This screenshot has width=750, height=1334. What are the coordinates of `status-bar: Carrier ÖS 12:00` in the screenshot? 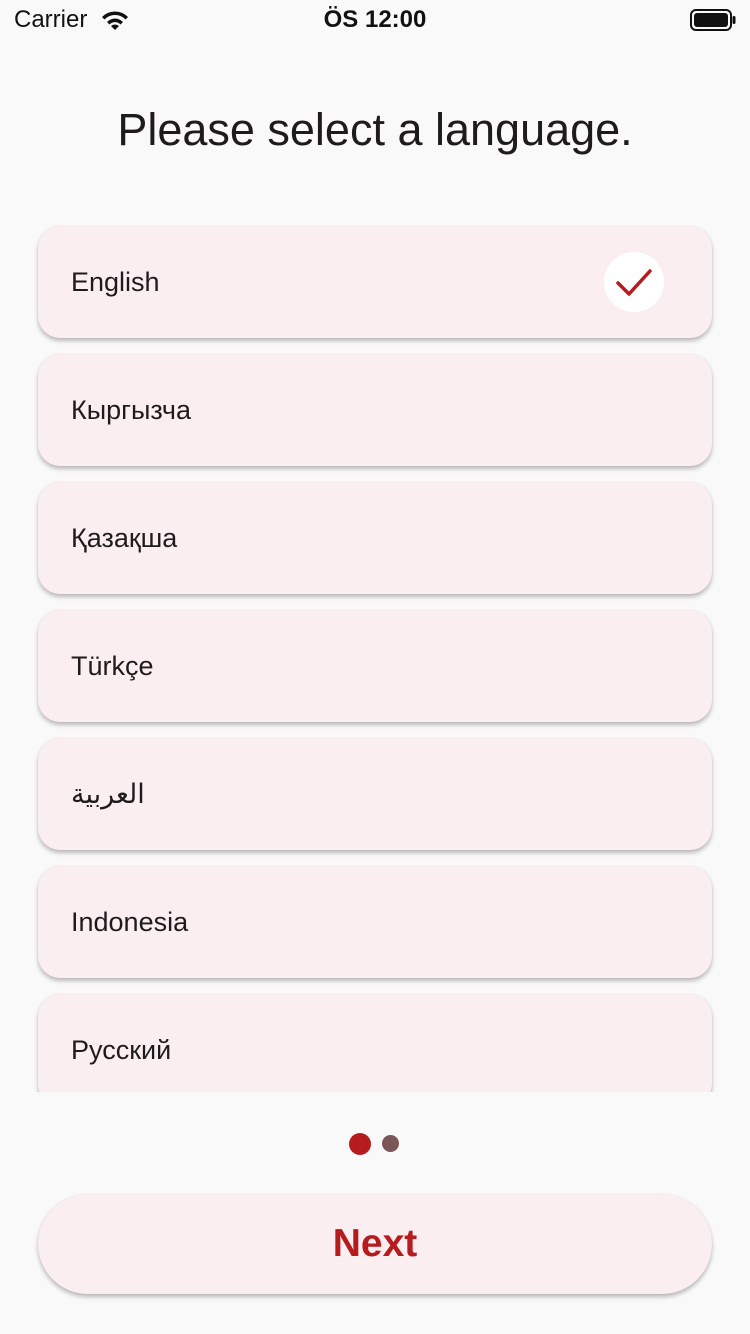 It's located at (375, 22).